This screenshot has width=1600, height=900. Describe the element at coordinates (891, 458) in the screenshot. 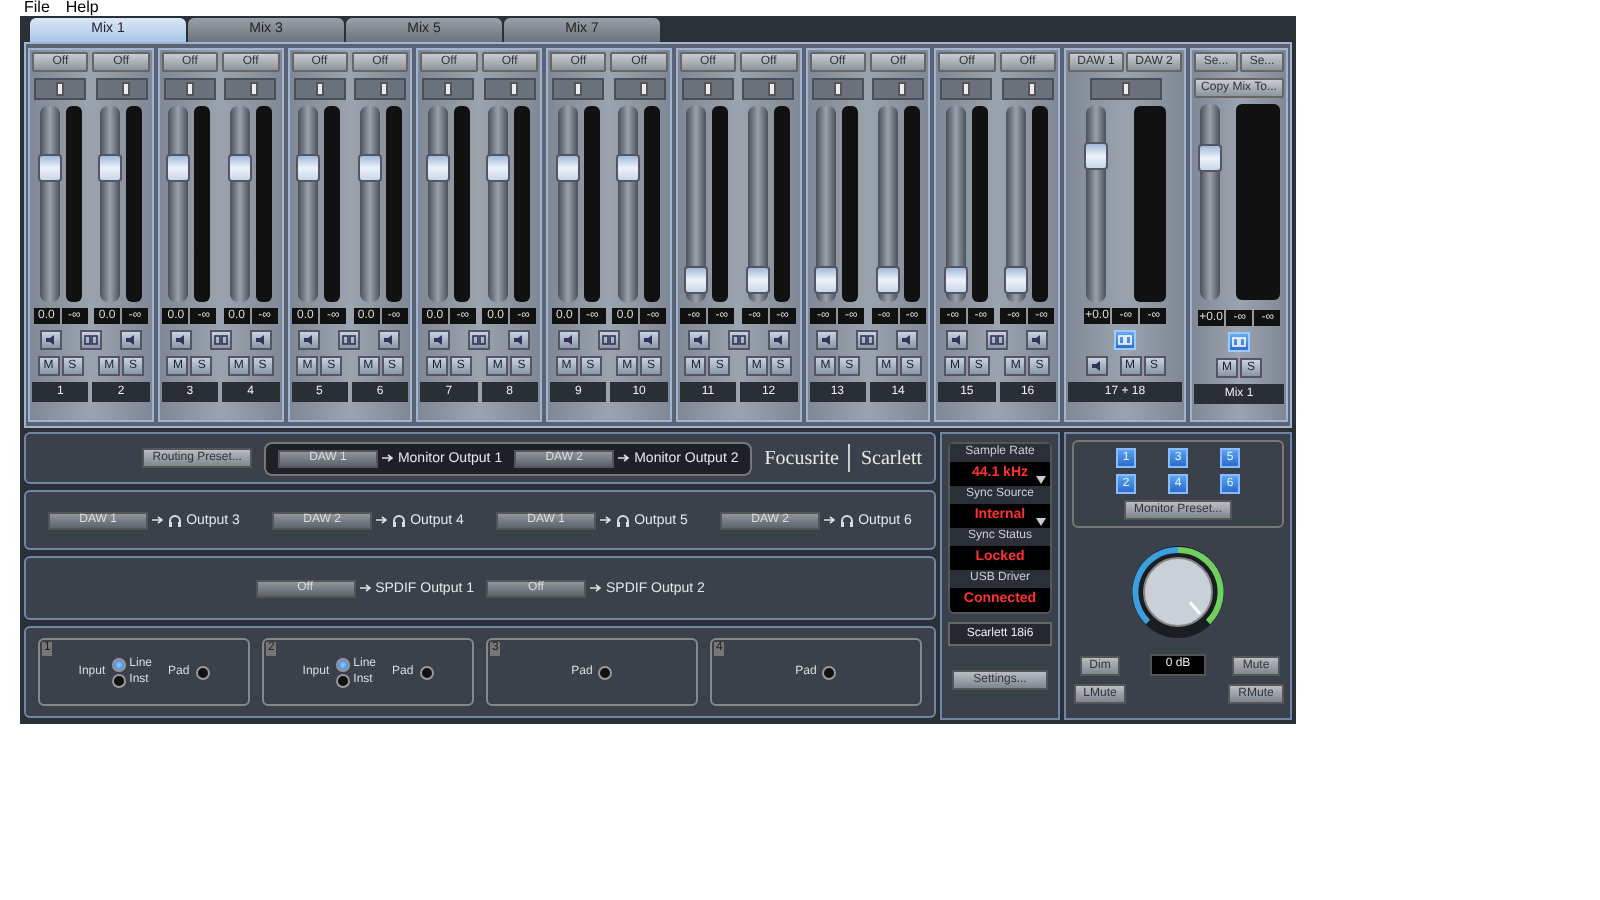

I see `product-logo: Scarlett` at that location.